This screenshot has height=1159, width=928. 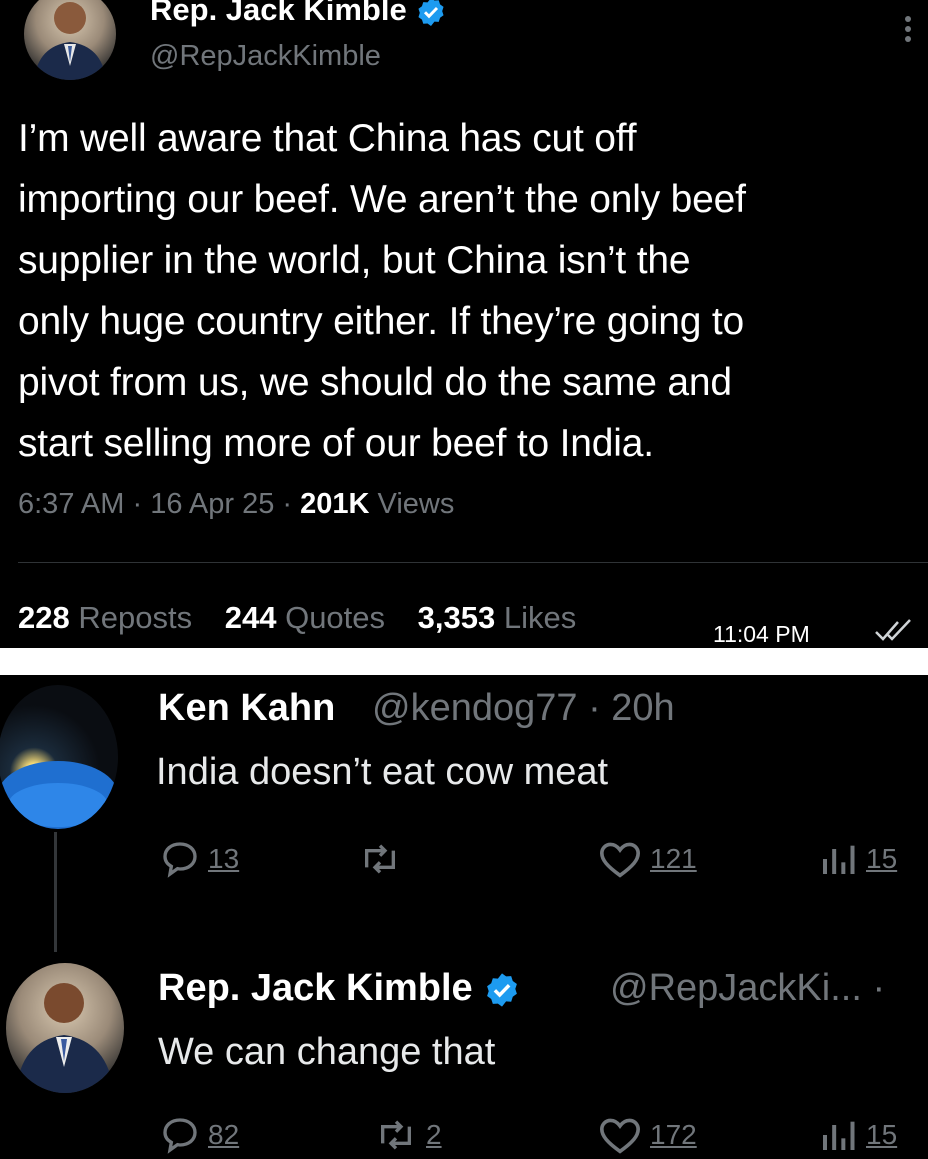 I want to click on reply-button: 13, so click(x=199, y=859).